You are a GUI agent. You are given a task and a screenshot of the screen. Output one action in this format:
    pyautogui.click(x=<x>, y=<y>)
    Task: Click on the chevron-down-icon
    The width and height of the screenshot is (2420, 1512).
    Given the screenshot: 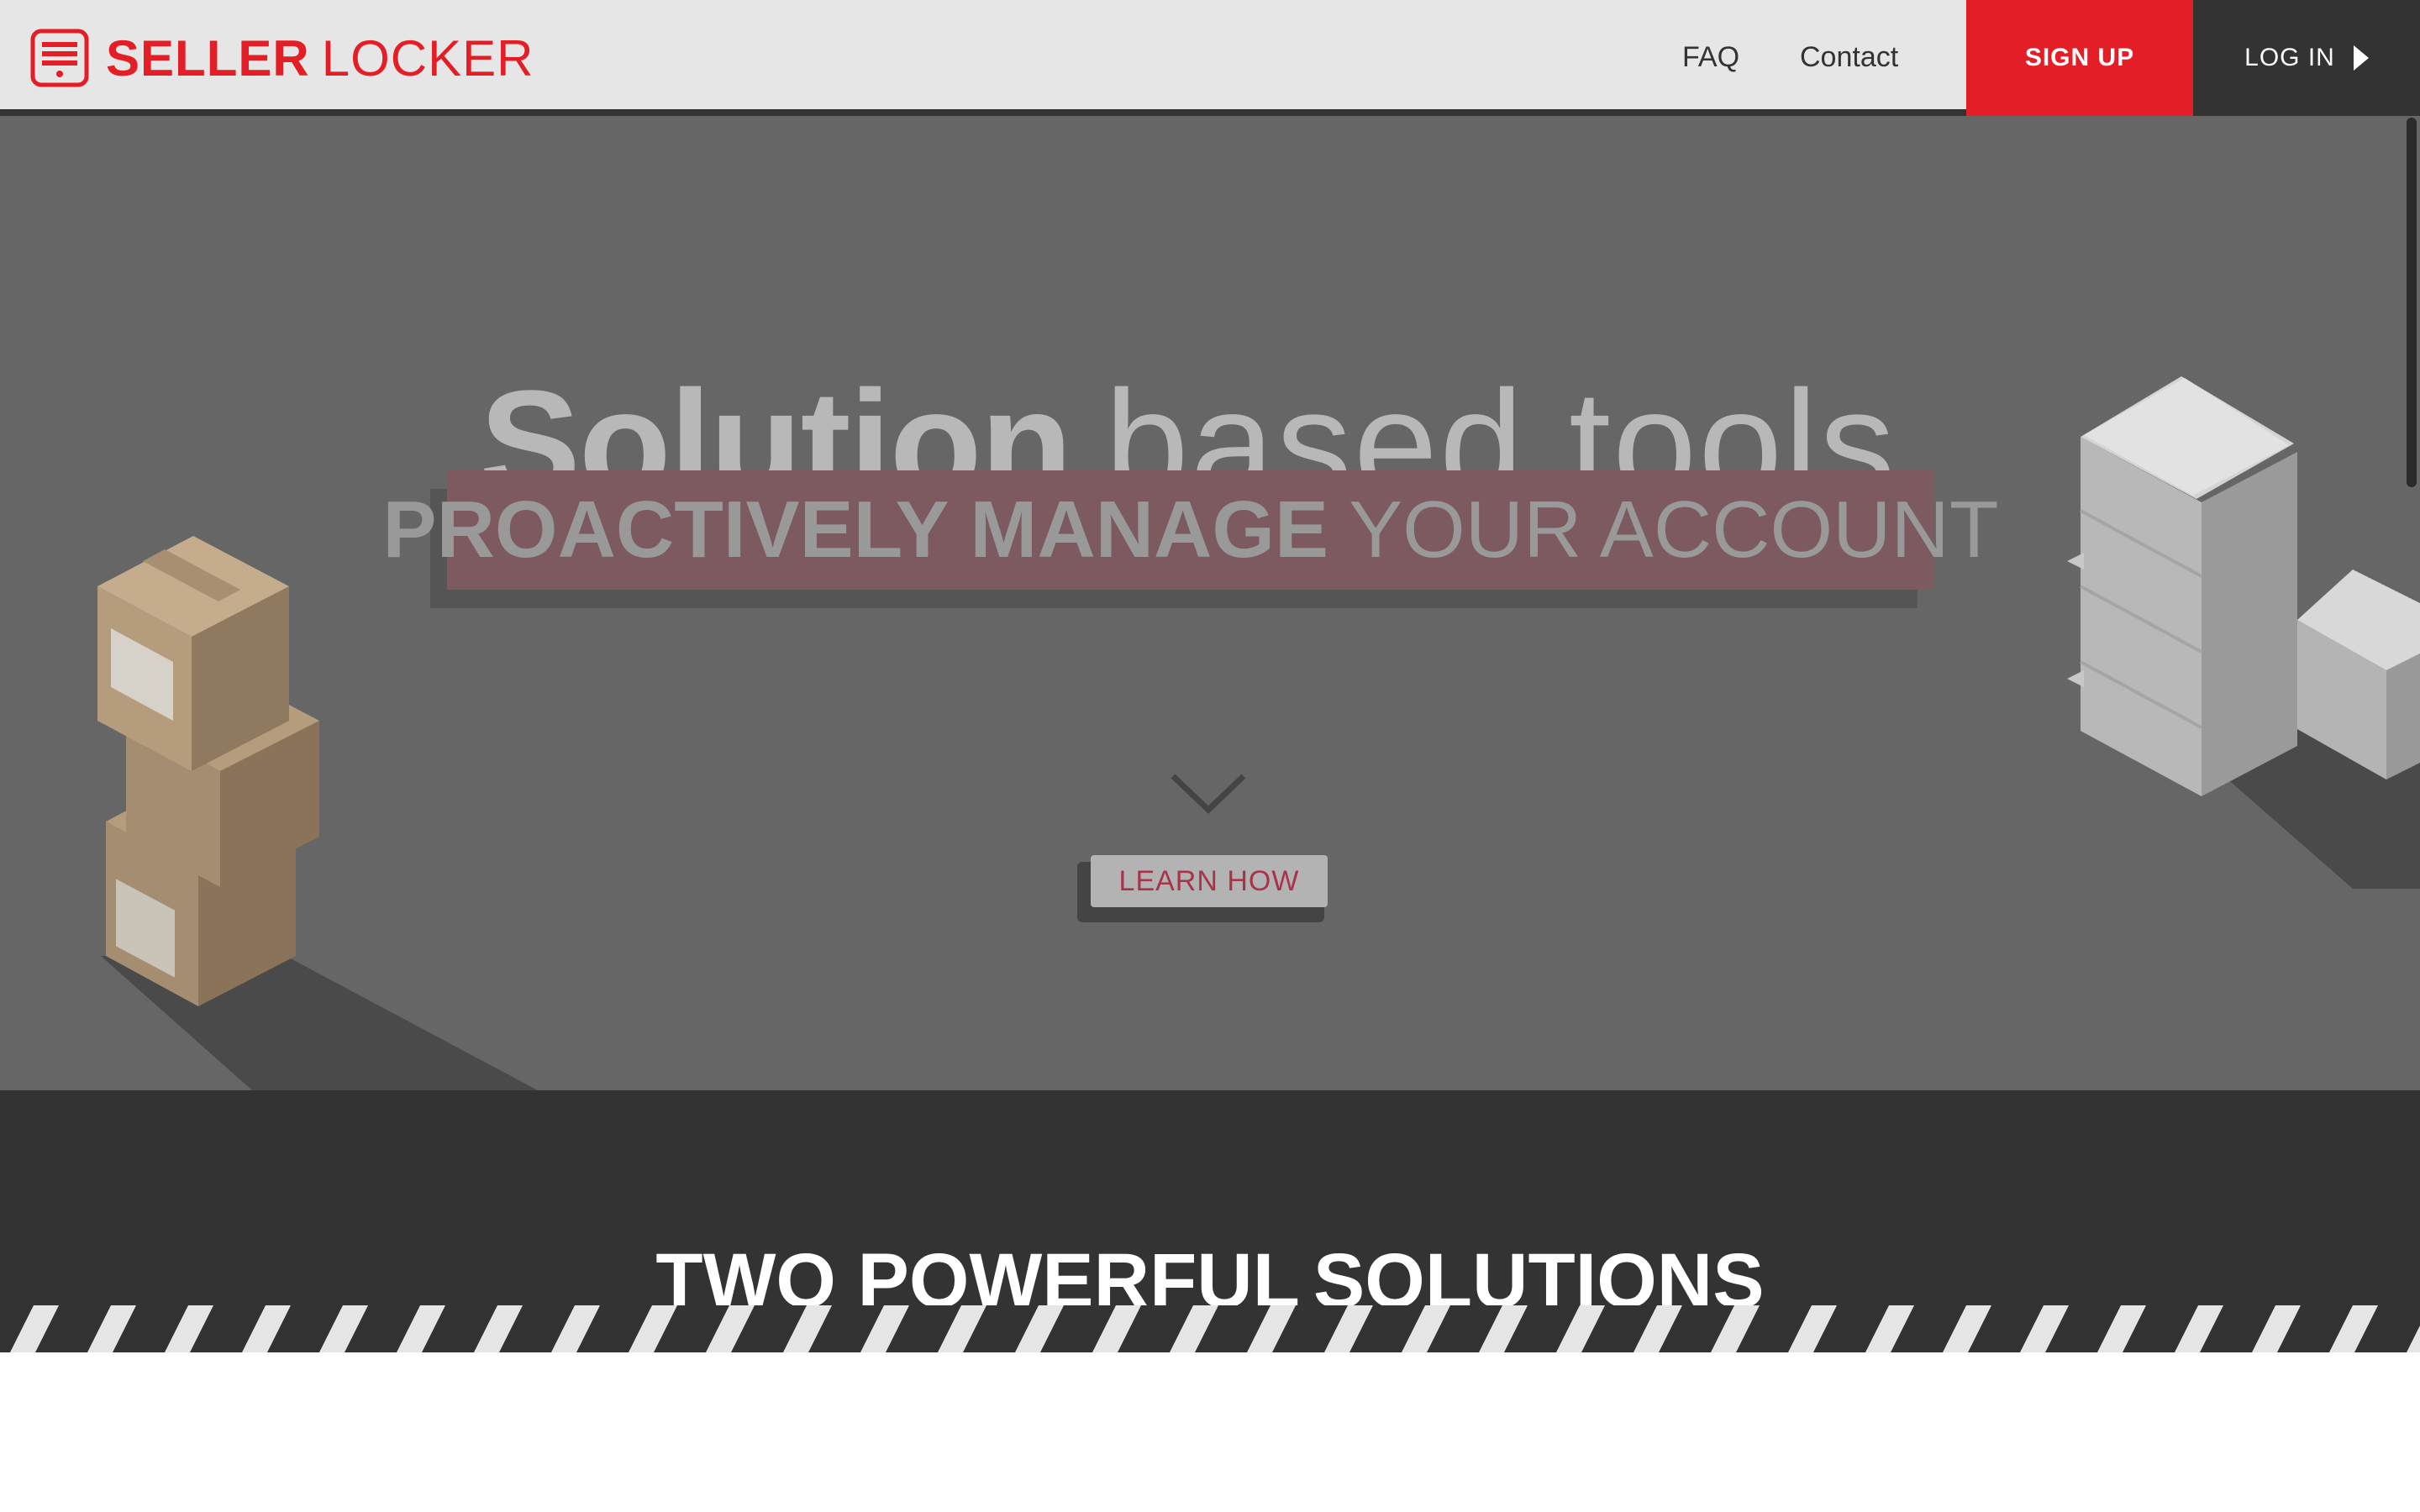 What is the action you would take?
    pyautogui.click(x=1208, y=793)
    